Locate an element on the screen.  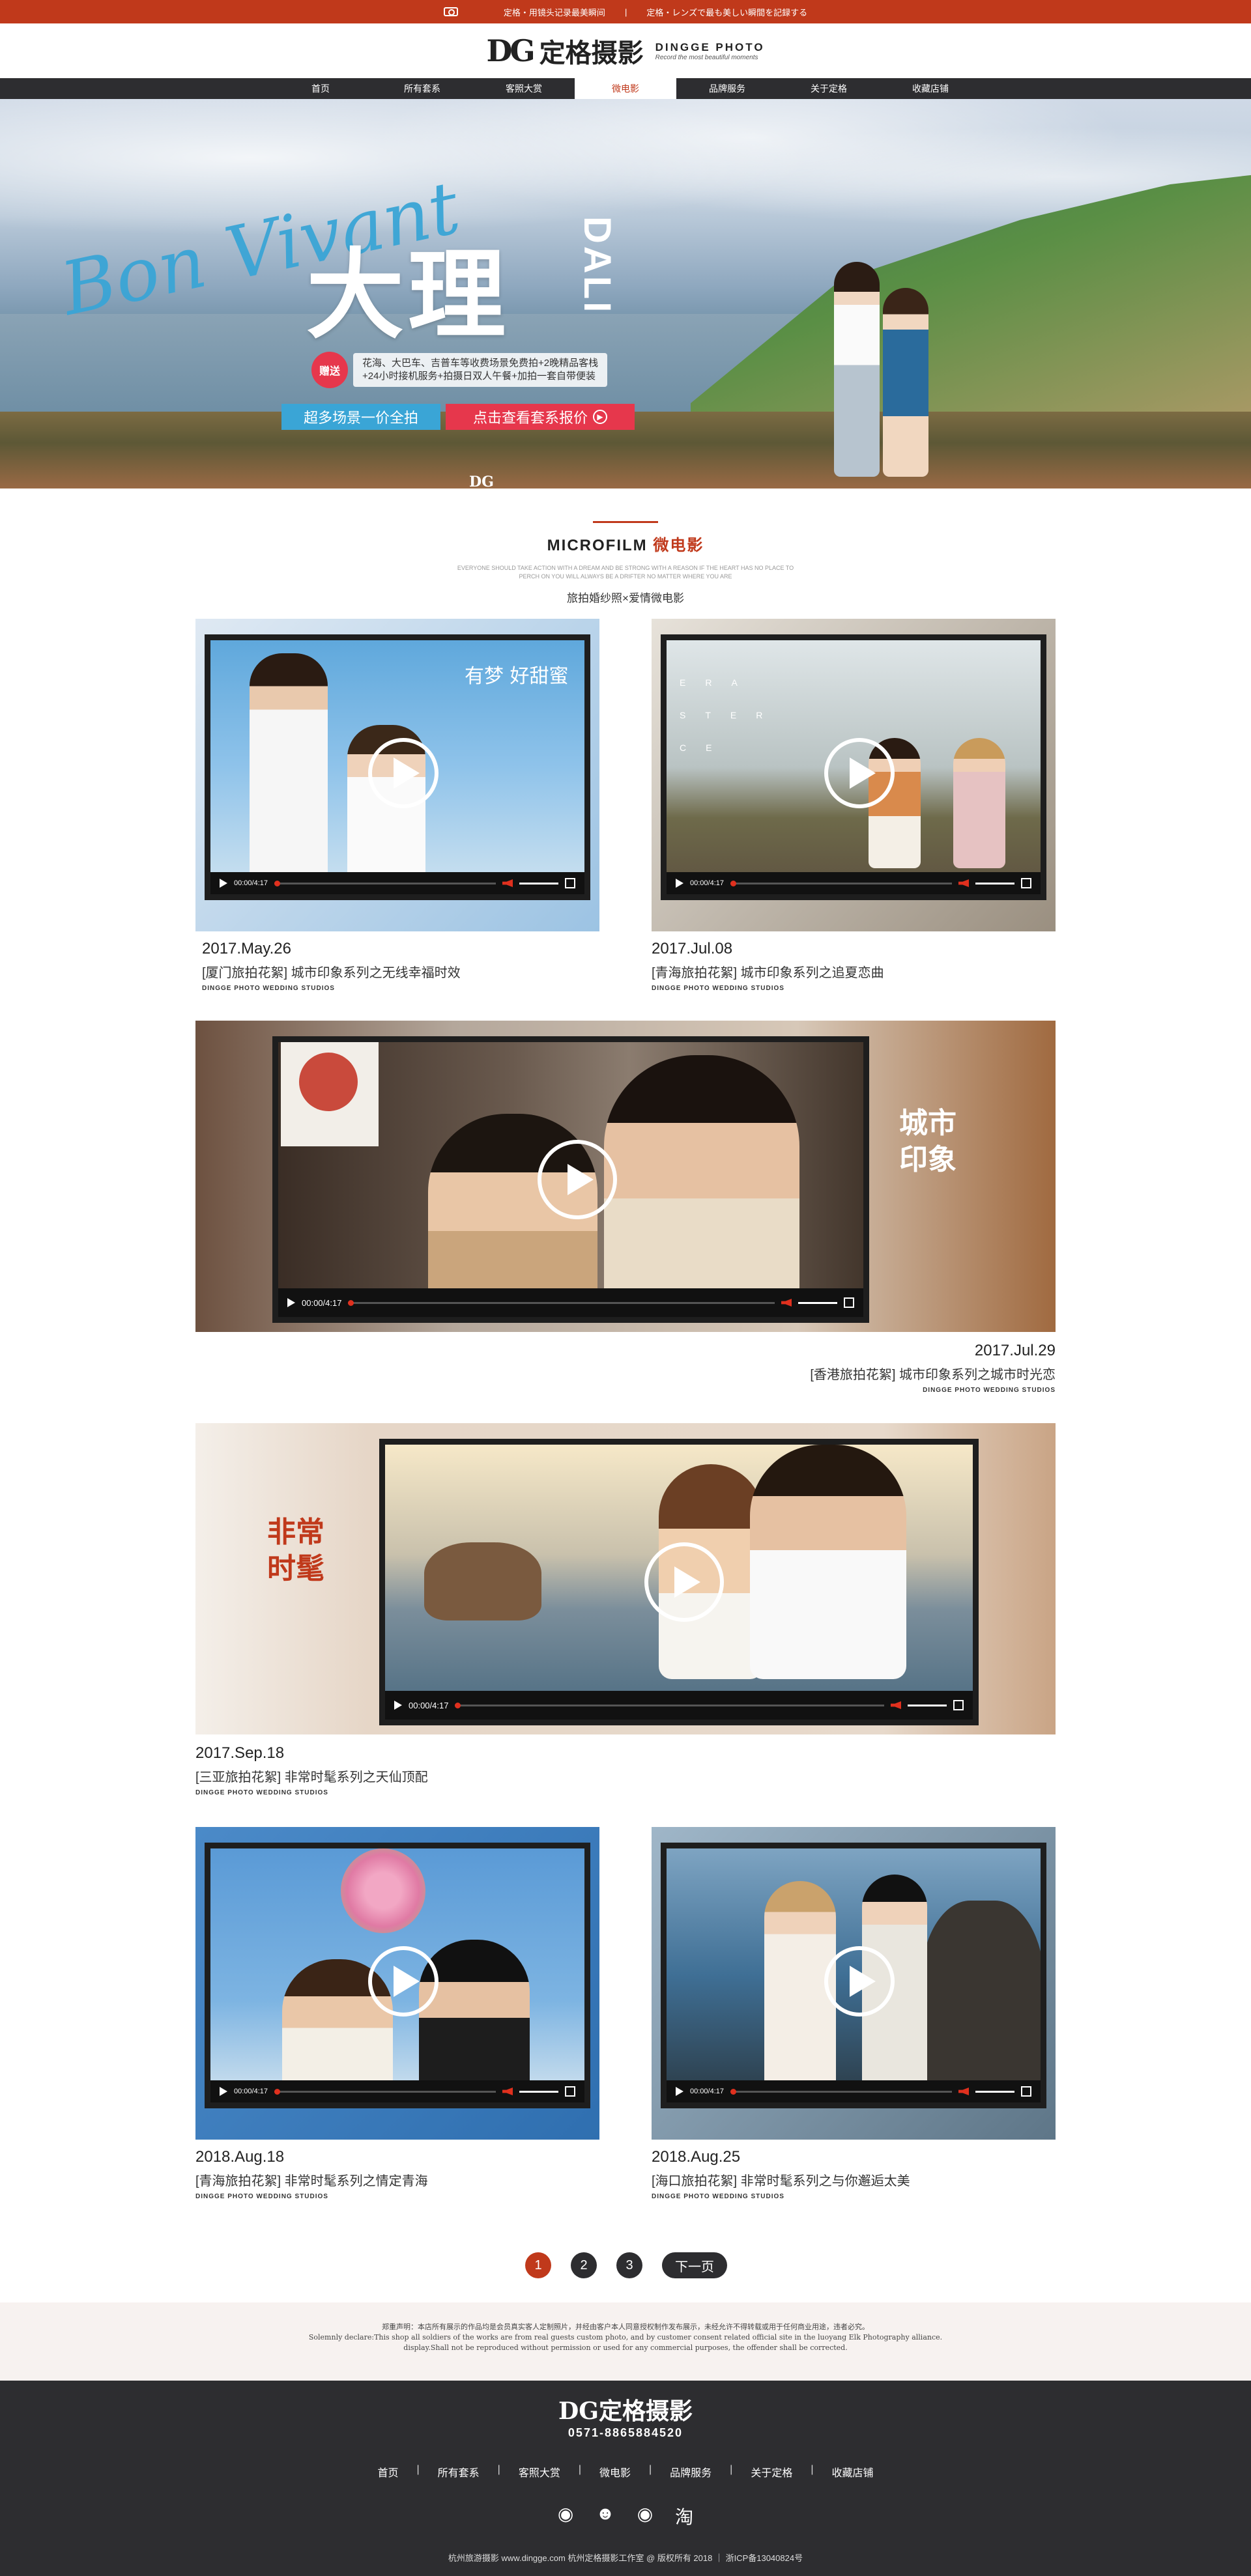
footer-link-packages: 所有套系 is located at coordinates (459, 2472).